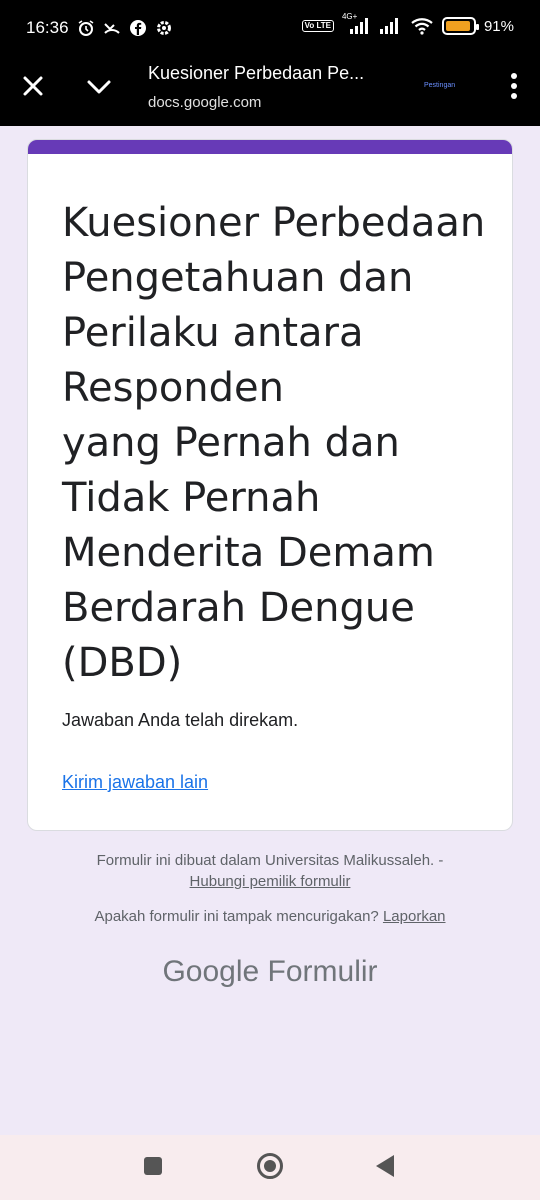 This screenshot has width=540, height=1200. What do you see at coordinates (238, 278) in the screenshot?
I see `form-title-line: Pengetahuan dan` at bounding box center [238, 278].